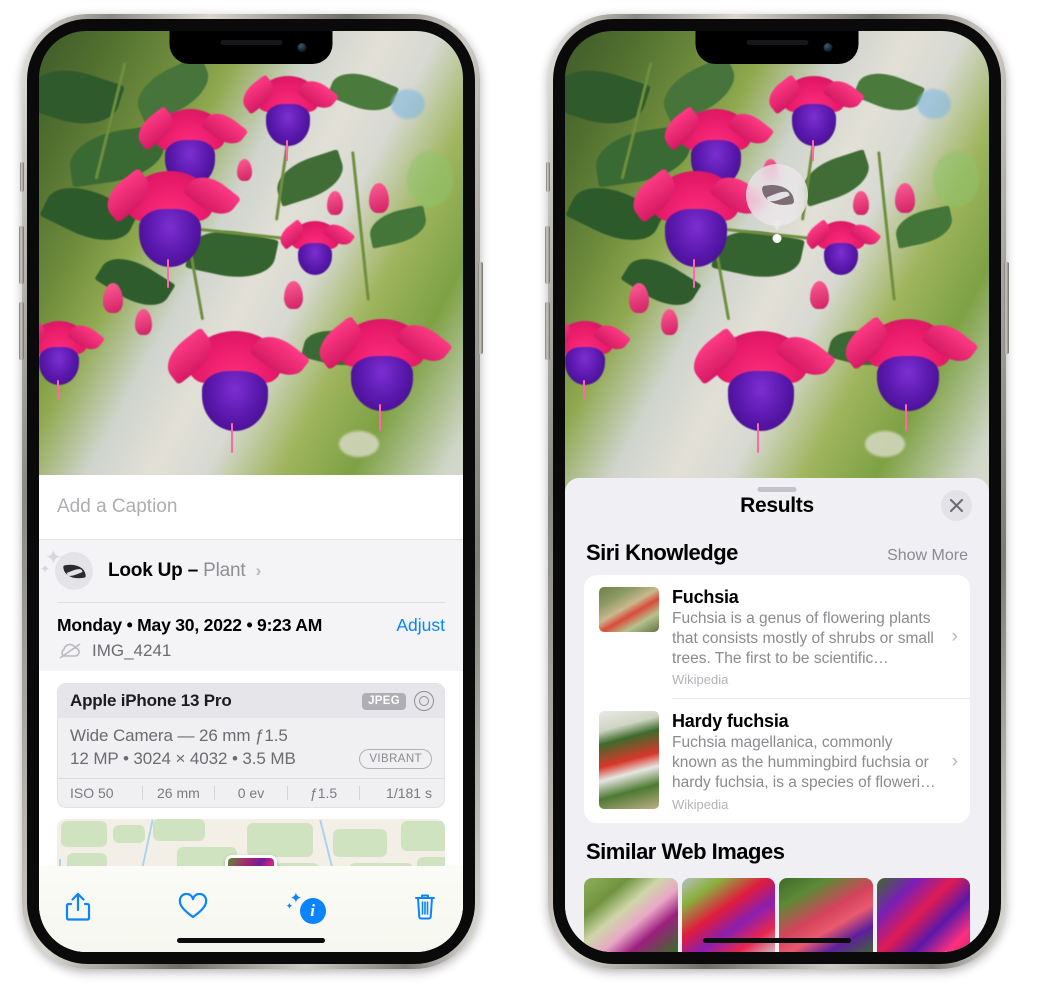 This screenshot has height=985, width=1055. What do you see at coordinates (395, 759) in the screenshot?
I see `style-badge: VIBRANT` at bounding box center [395, 759].